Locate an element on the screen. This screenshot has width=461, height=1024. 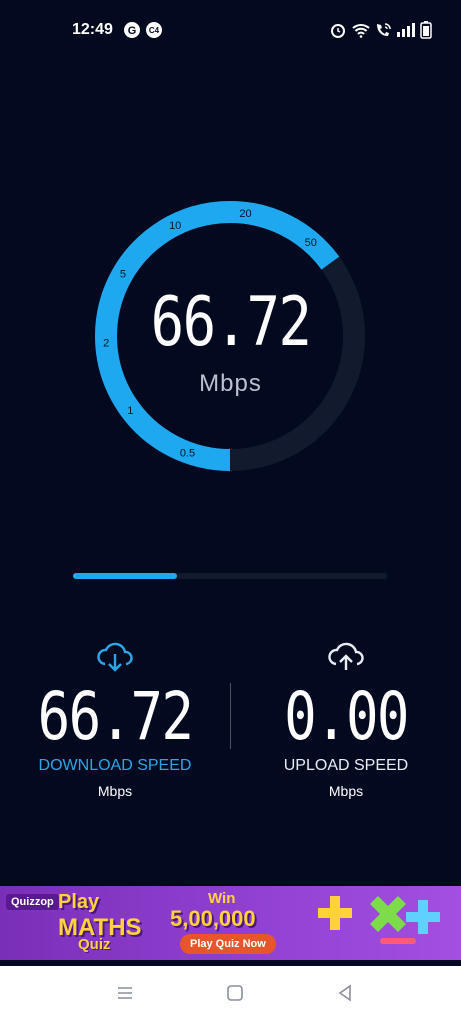
cloud-upload-icon is located at coordinates (346, 656).